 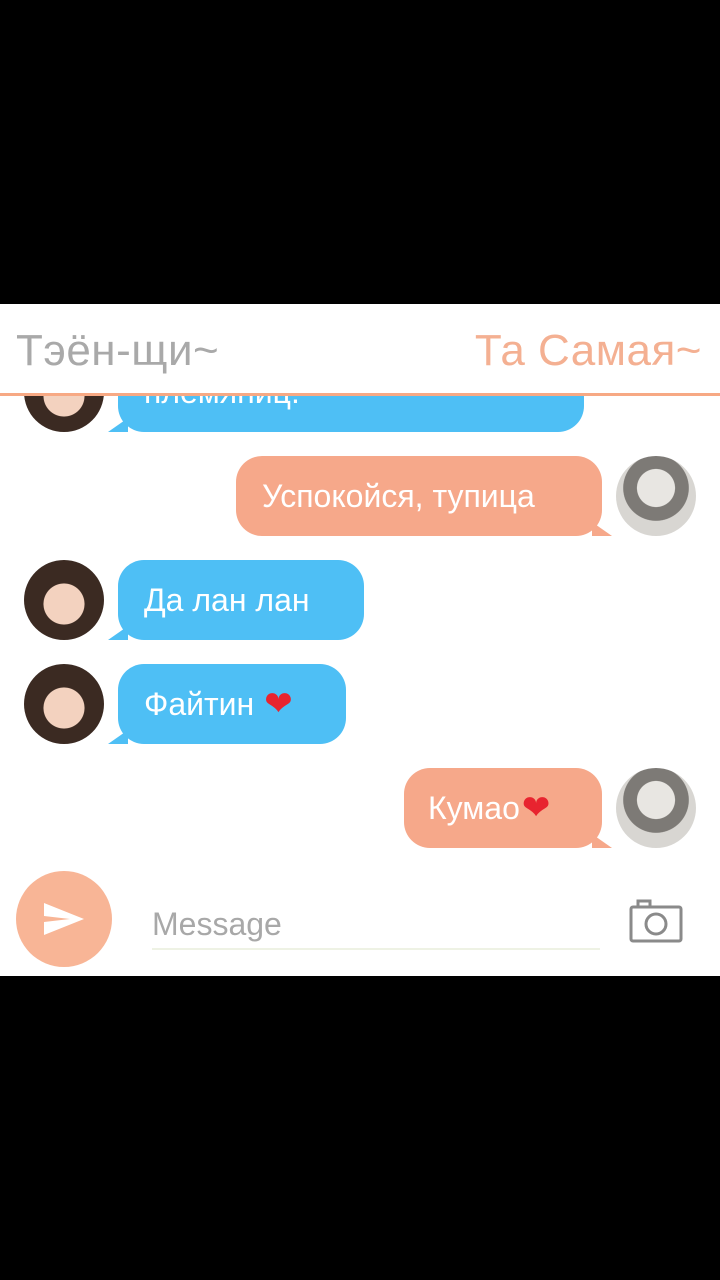 I want to click on message-bubble-friend: Файтин ❤, so click(x=227, y=704).